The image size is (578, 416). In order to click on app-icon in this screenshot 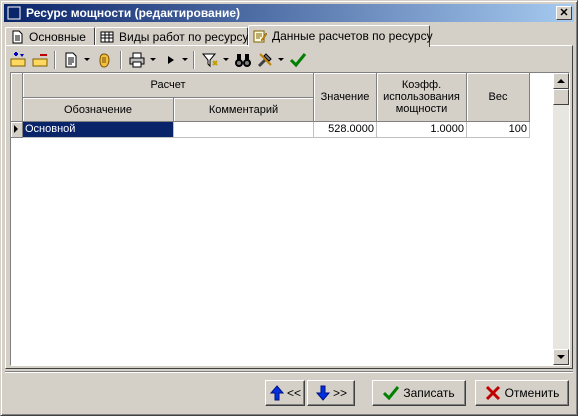, I will do `click(14, 13)`.